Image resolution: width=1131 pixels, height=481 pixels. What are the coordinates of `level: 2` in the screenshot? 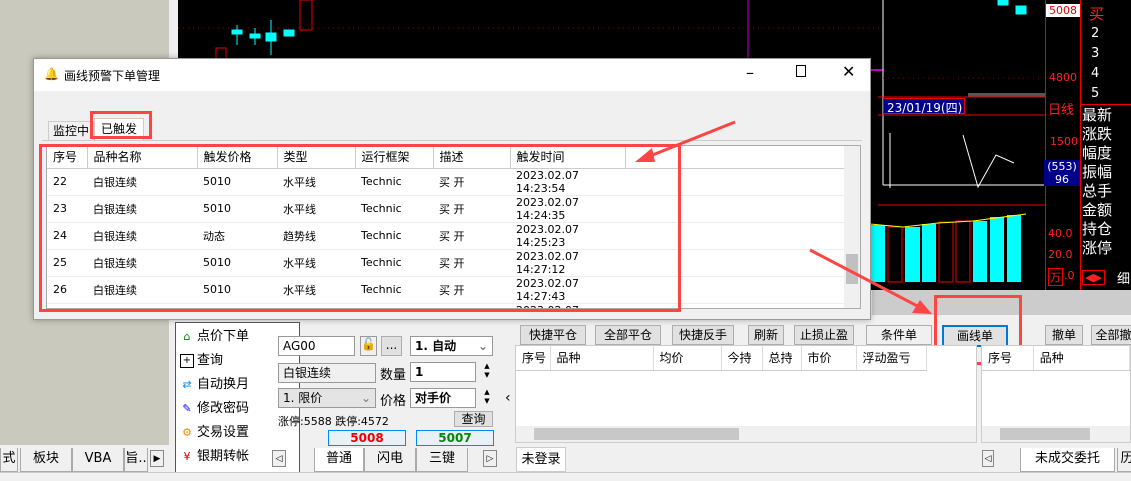 It's located at (1095, 33).